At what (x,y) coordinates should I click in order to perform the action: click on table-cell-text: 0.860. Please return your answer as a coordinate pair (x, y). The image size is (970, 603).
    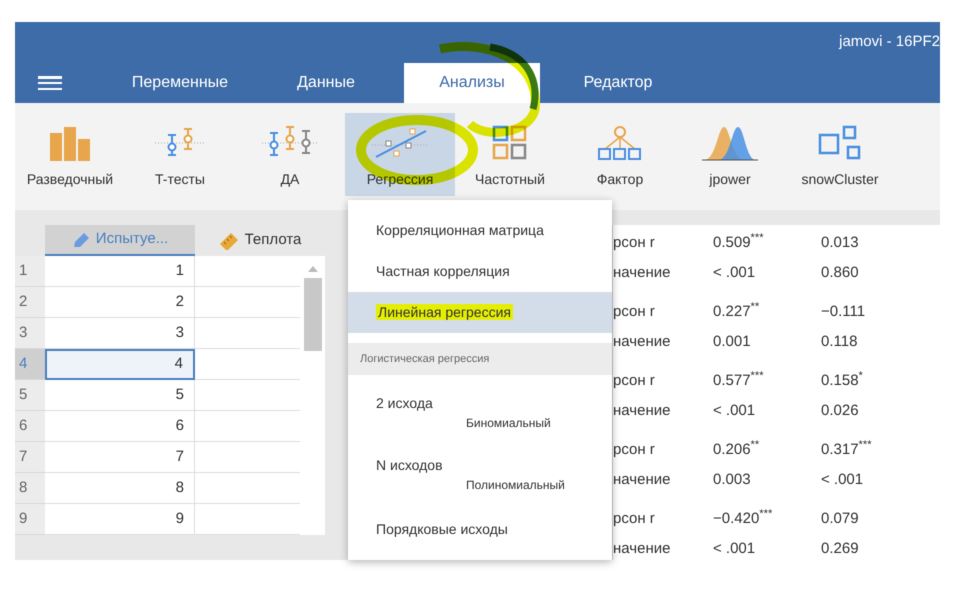
    Looking at the image, I should click on (840, 272).